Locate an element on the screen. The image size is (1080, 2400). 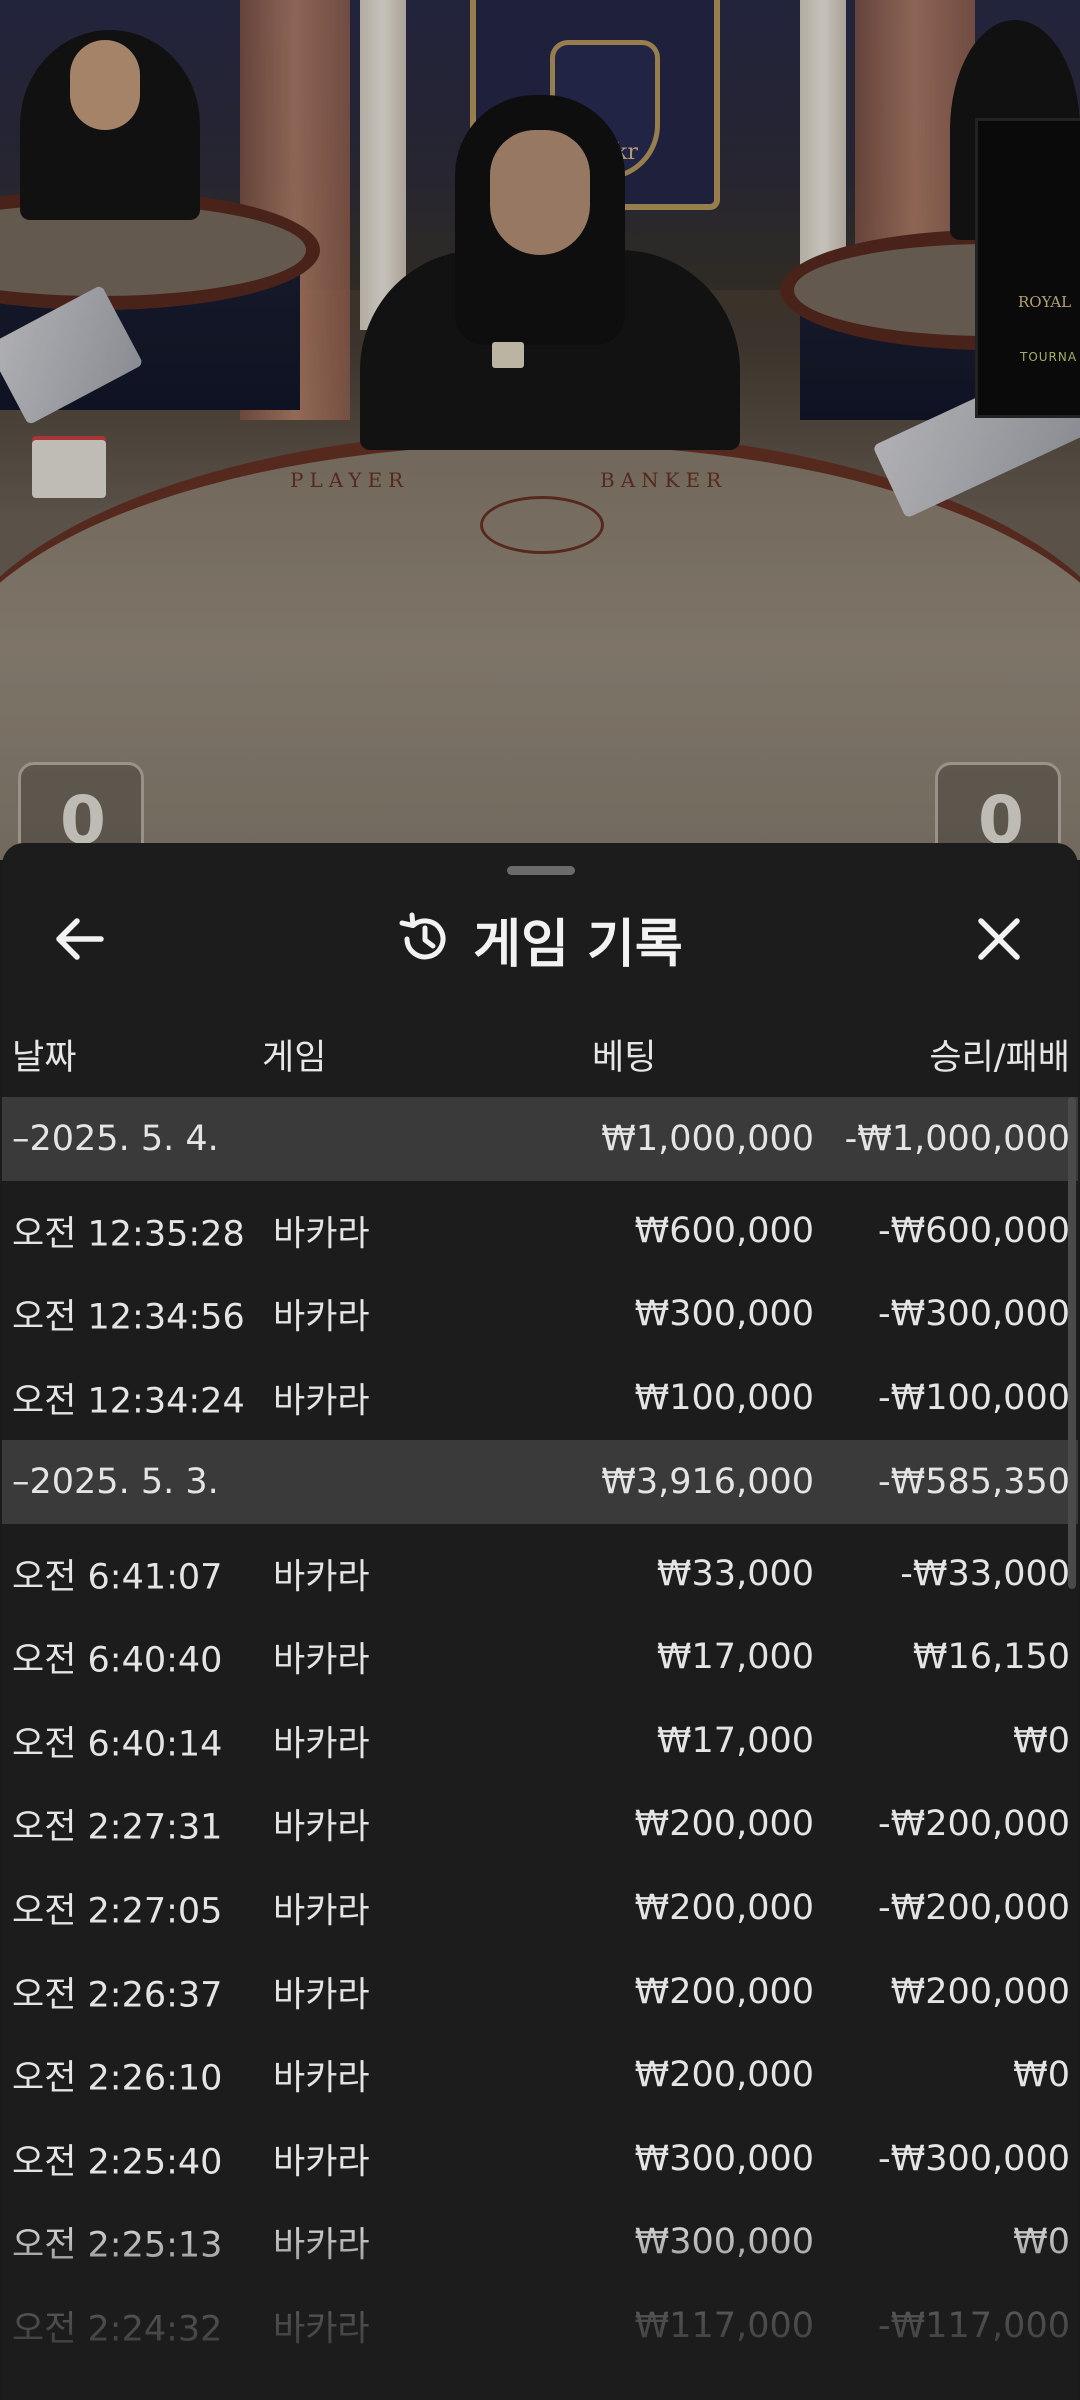
close-icon is located at coordinates (999, 939).